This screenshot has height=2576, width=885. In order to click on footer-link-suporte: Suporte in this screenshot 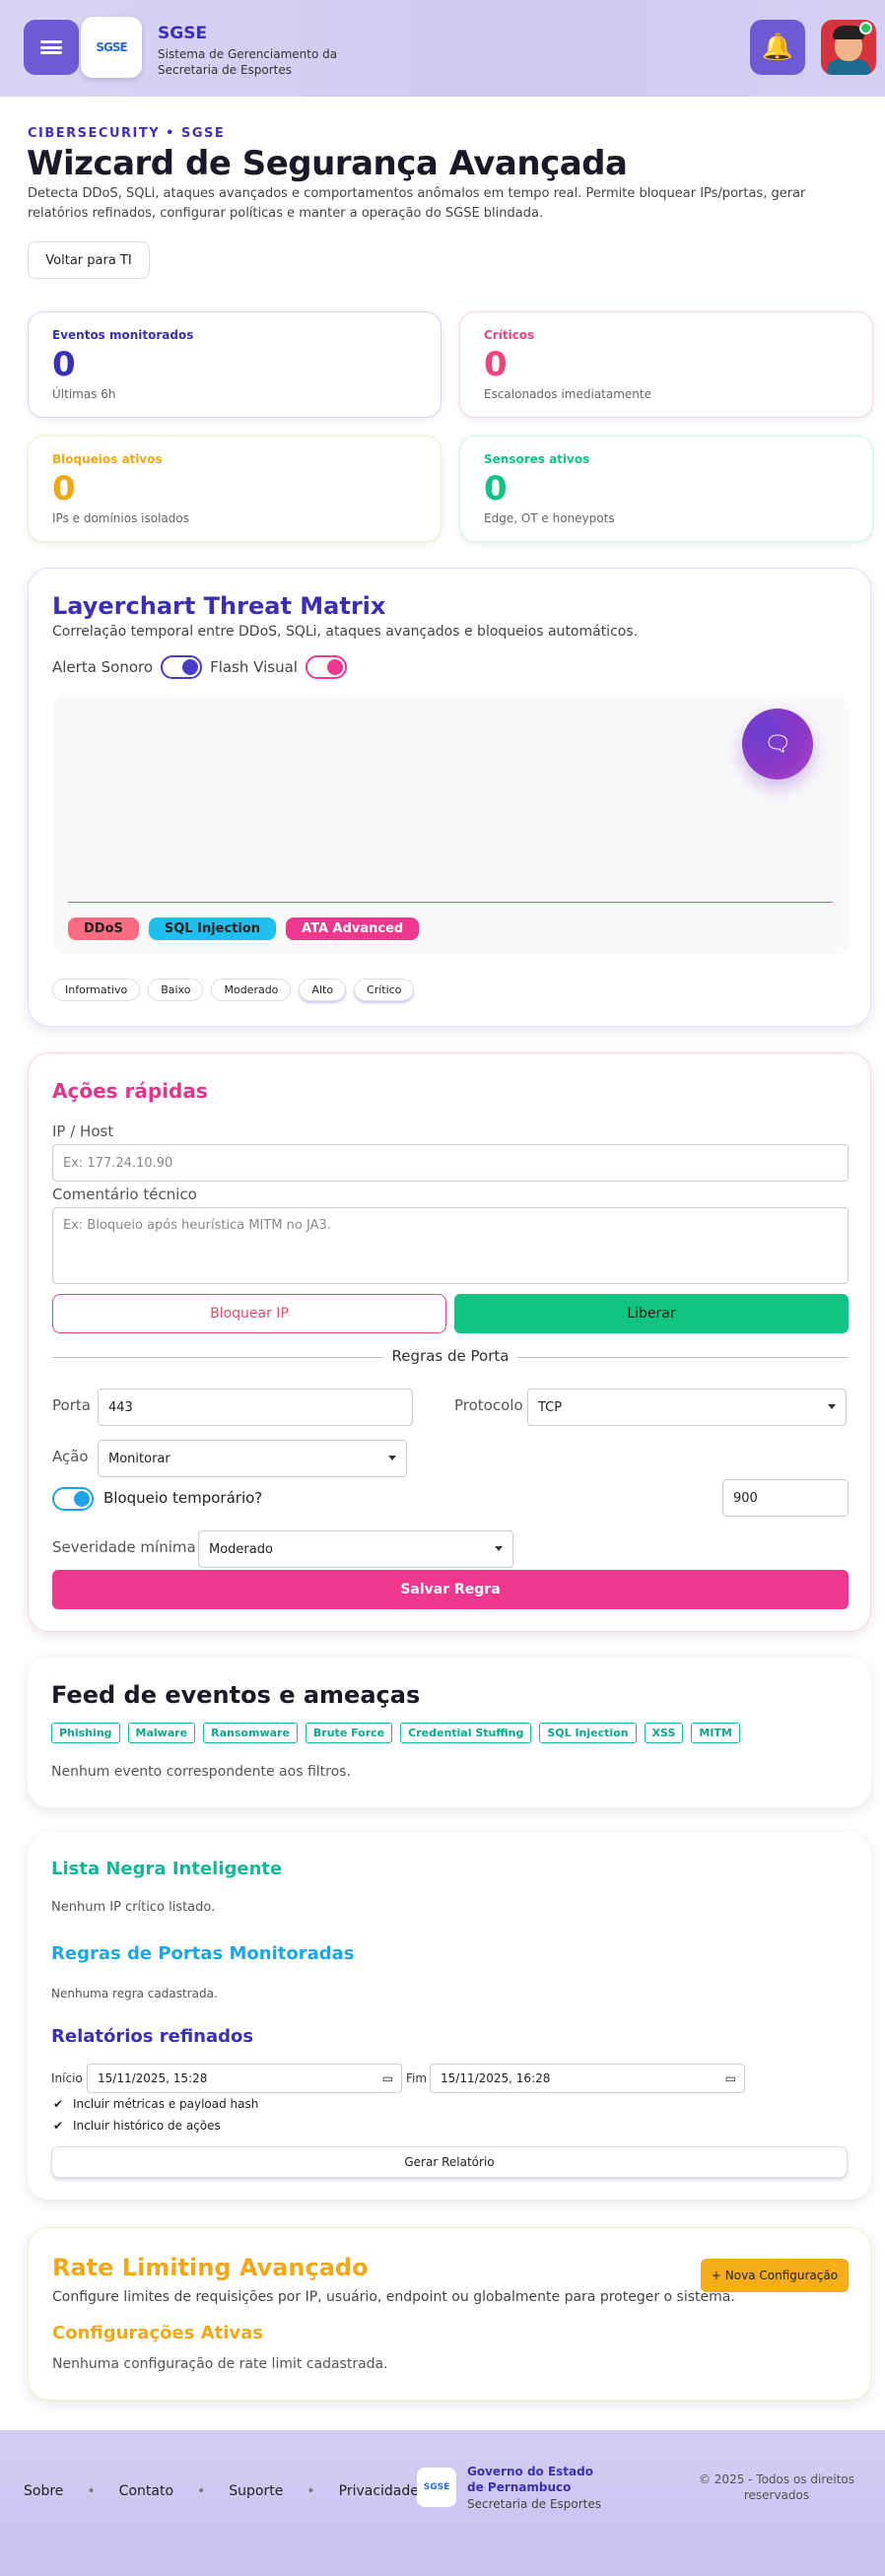, I will do `click(256, 2491)`.